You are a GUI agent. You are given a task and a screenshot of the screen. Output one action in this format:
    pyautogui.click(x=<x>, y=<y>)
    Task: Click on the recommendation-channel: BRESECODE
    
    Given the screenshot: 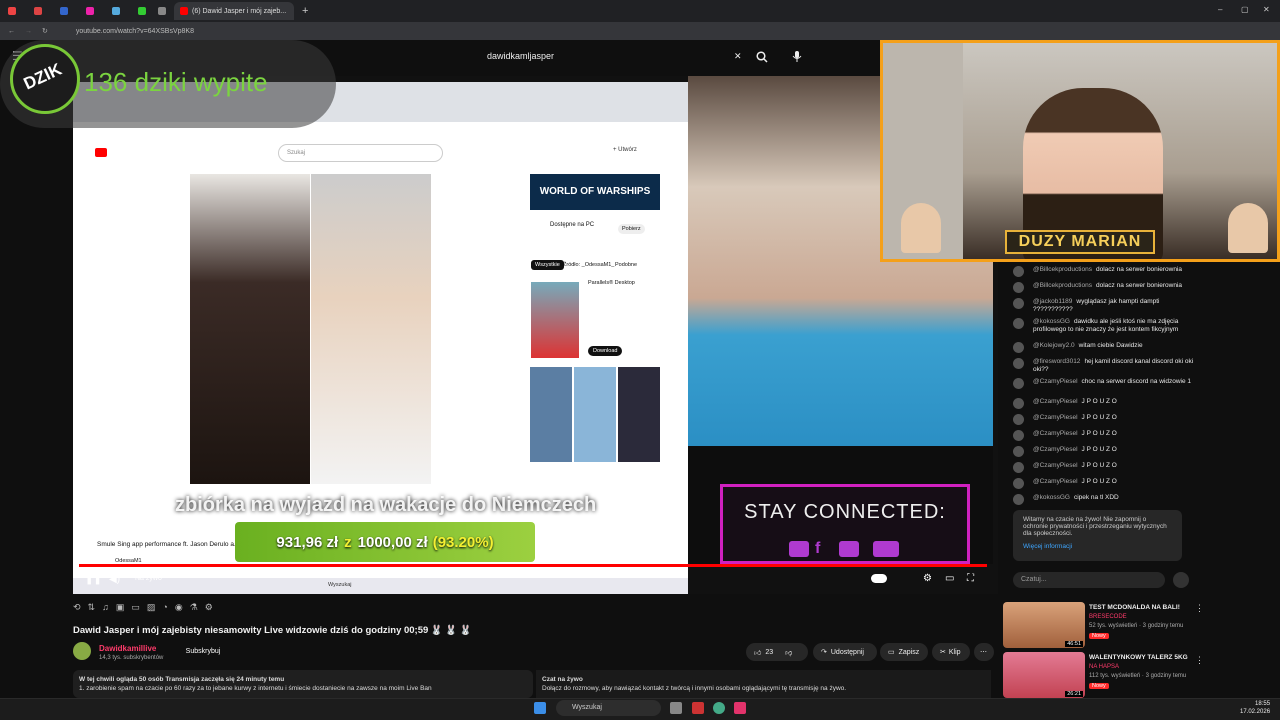 What is the action you would take?
    pyautogui.click(x=1108, y=617)
    